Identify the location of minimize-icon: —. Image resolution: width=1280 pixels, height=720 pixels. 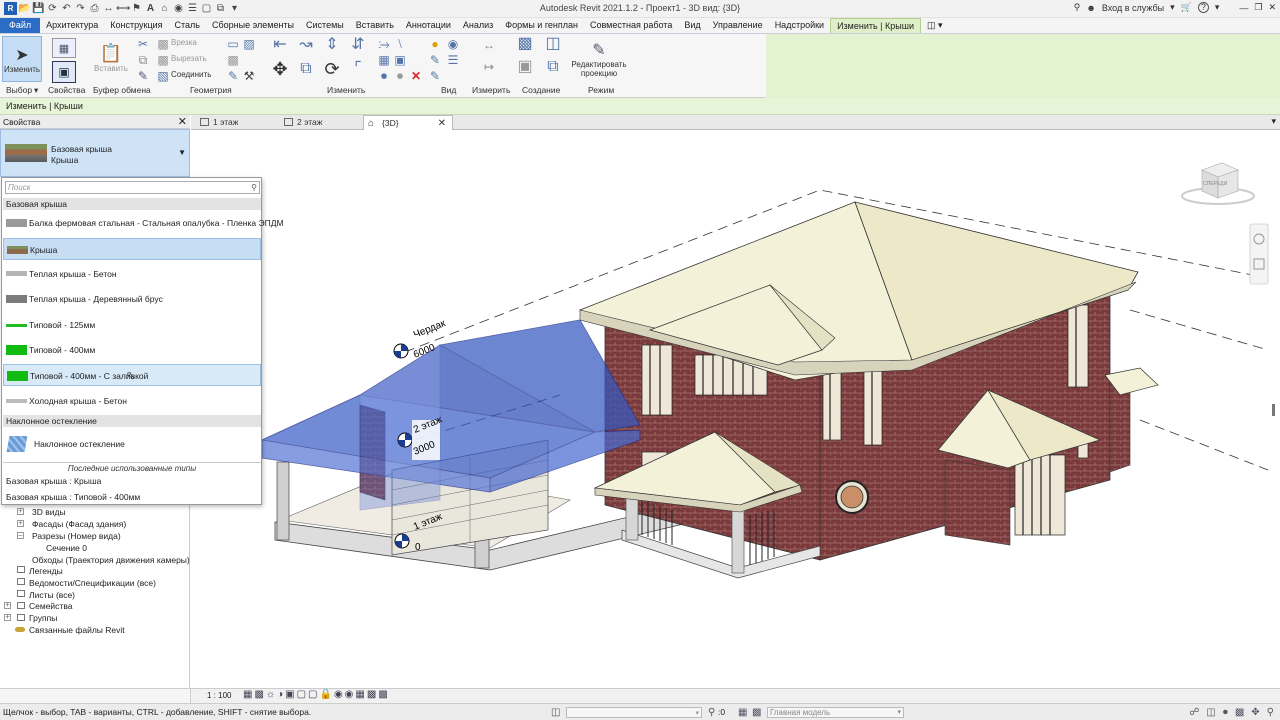
(1243, 8).